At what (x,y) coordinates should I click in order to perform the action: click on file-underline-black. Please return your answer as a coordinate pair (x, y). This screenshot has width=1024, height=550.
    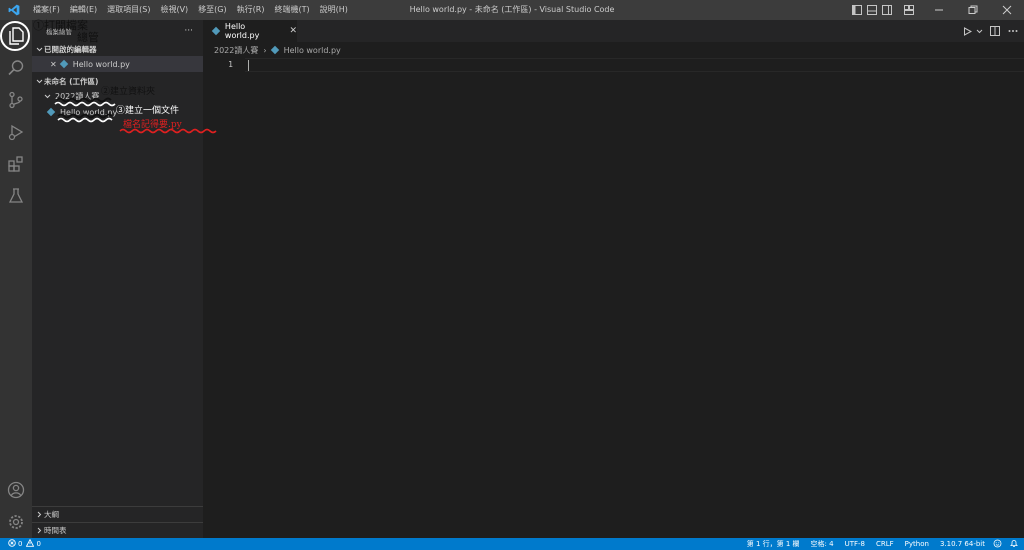
    Looking at the image, I should click on (85, 116).